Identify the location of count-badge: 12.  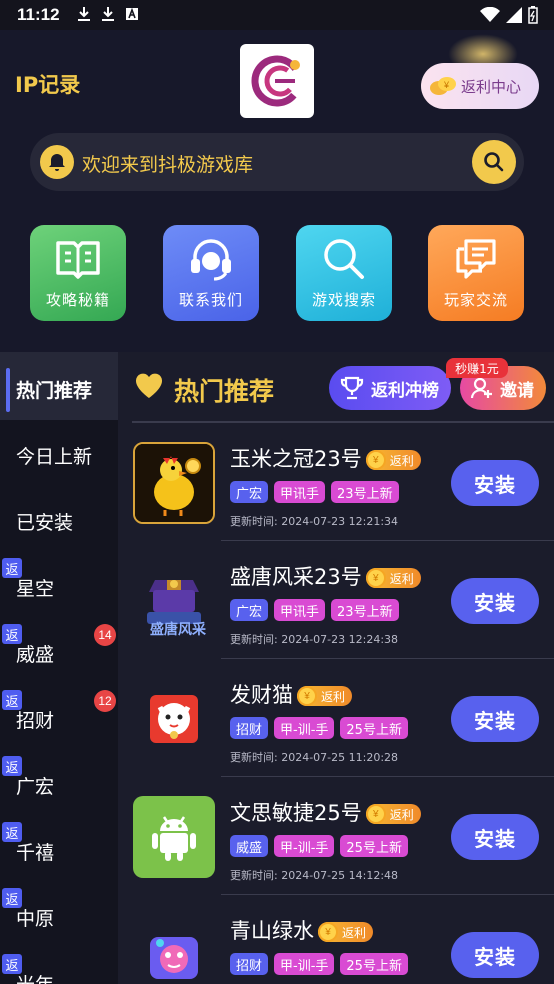
(105, 701).